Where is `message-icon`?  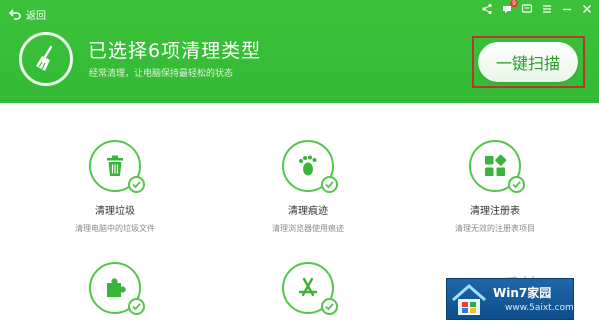
message-icon is located at coordinates (527, 9).